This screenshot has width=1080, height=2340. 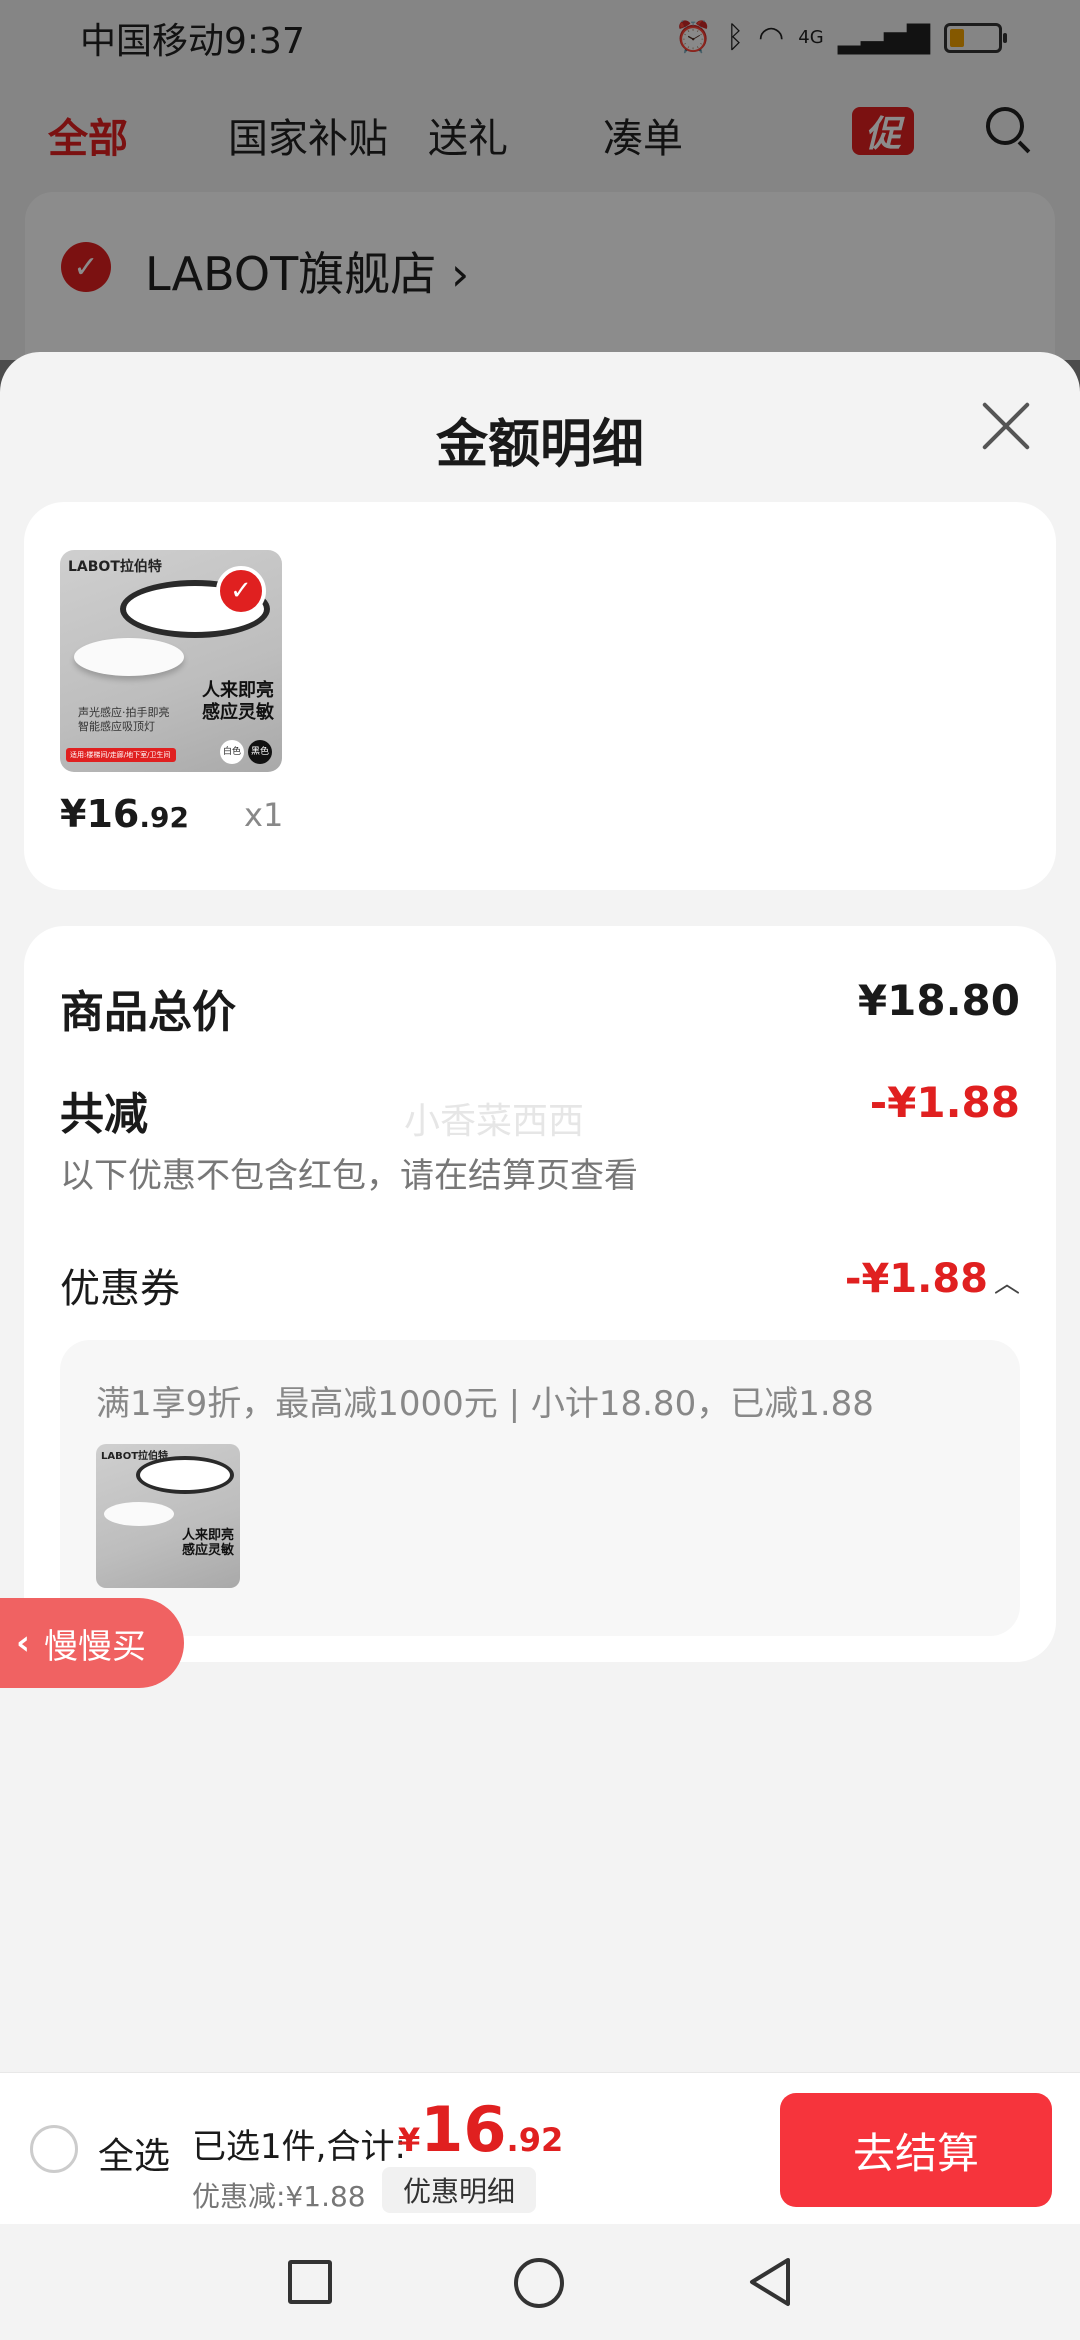 I want to click on product-price: ¥16.92, so click(x=124, y=814).